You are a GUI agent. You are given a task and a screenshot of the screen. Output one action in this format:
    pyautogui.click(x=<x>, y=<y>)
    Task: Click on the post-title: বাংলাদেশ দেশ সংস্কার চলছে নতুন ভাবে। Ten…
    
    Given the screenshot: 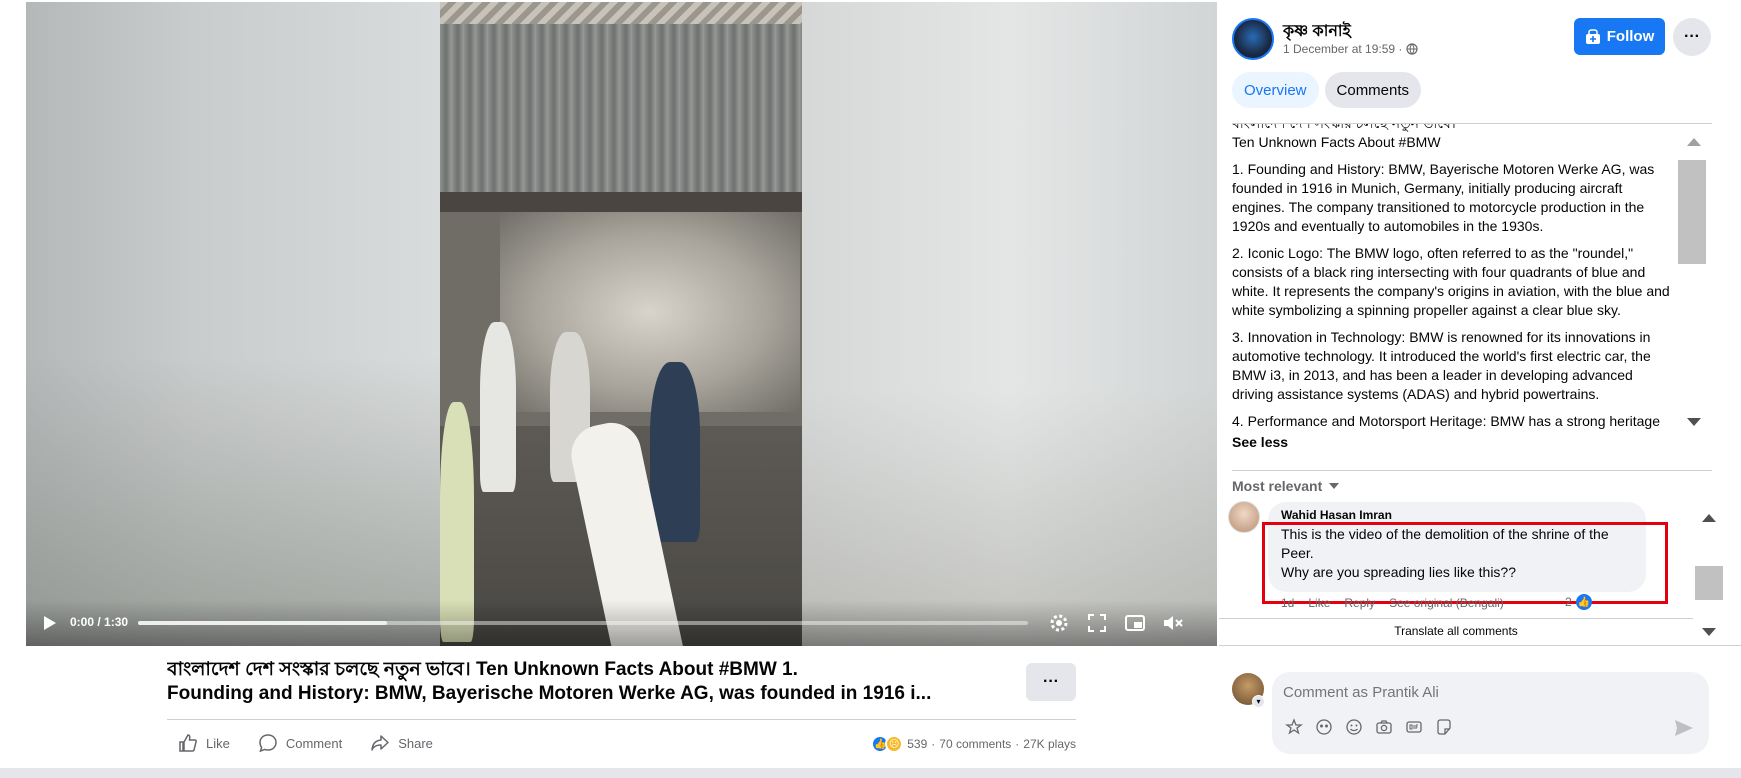 What is the action you would take?
    pyautogui.click(x=587, y=682)
    